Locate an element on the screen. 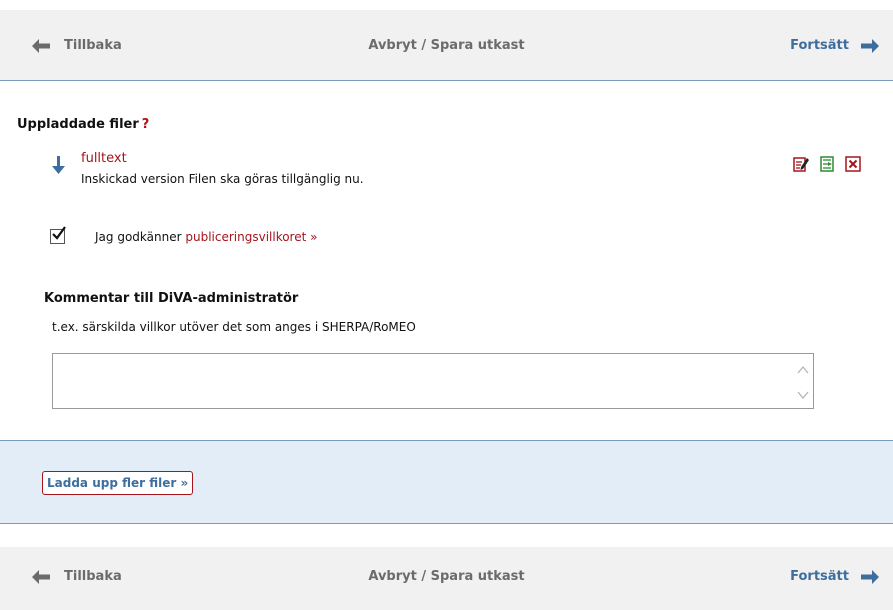 The width and height of the screenshot is (893, 610). file-actions is located at coordinates (827, 164).